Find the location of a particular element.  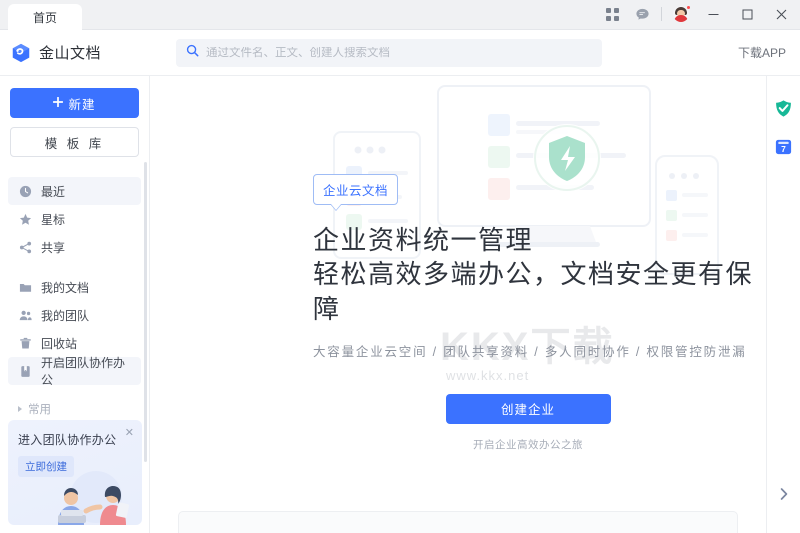

minimize-button is located at coordinates (713, 14).